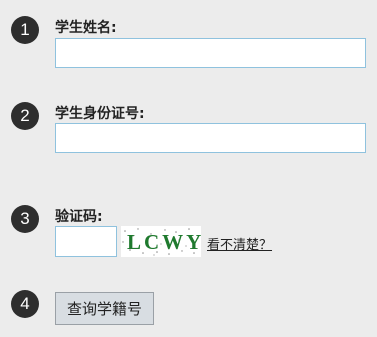 The image size is (377, 337). Describe the element at coordinates (104, 308) in the screenshot. I see `query-student-number-button: 查询学籍号` at that location.